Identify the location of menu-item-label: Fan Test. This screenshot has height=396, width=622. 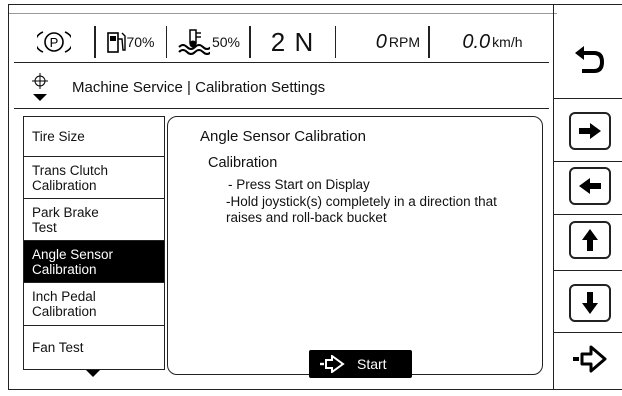
(58, 347).